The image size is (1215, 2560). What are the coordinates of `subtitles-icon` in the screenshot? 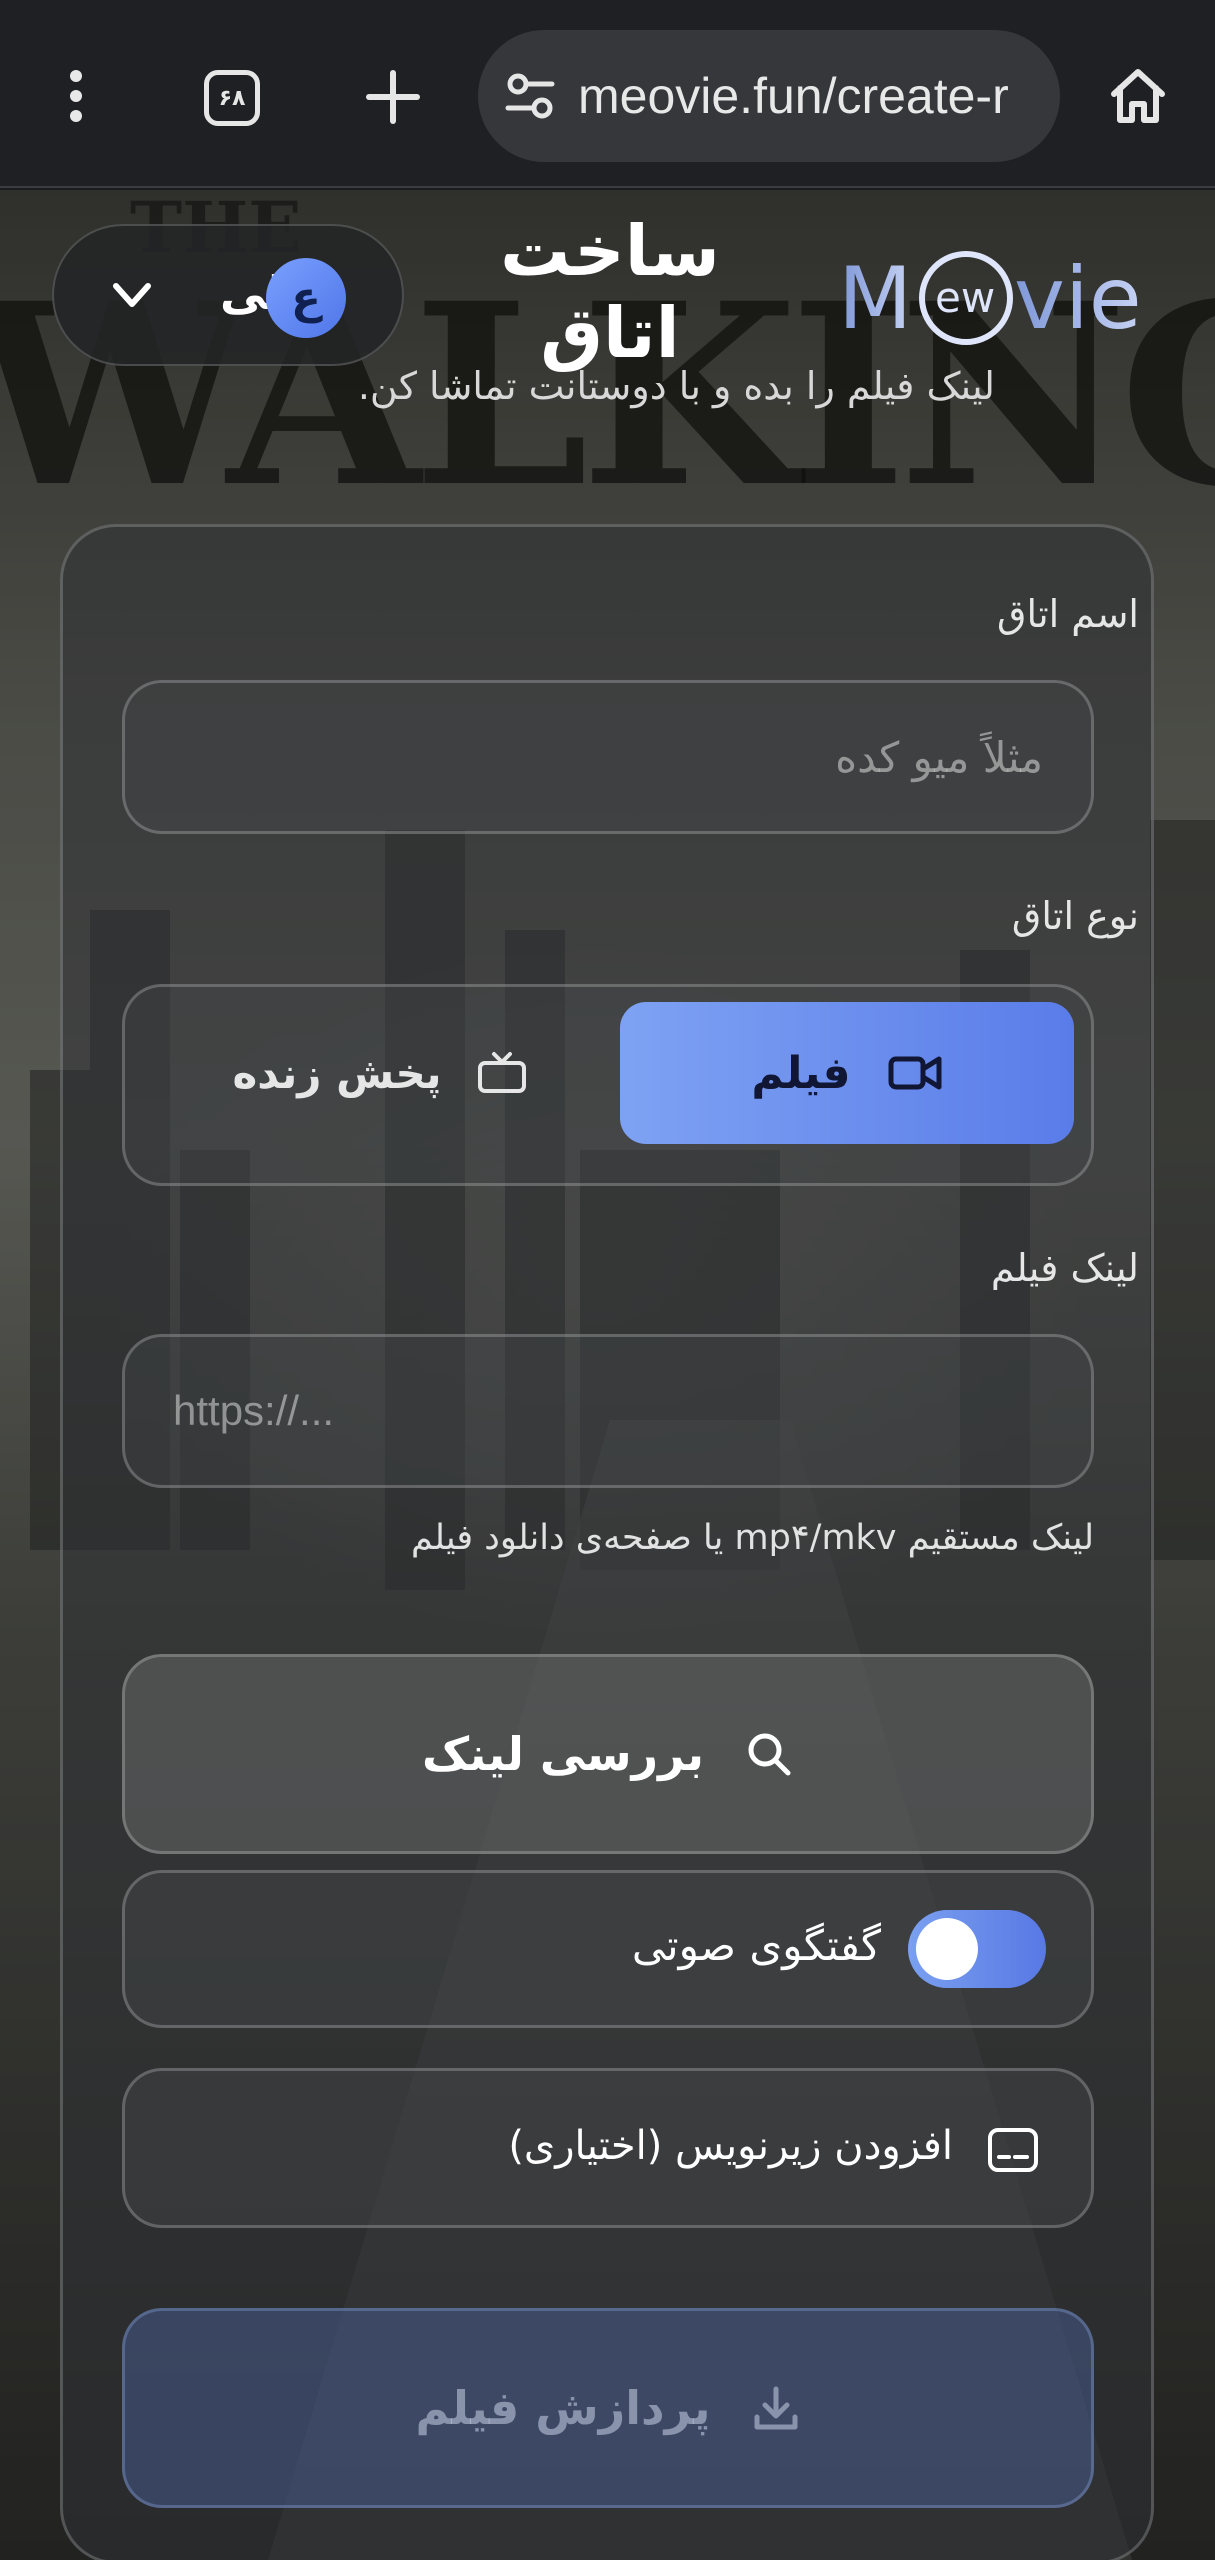 It's located at (1013, 2150).